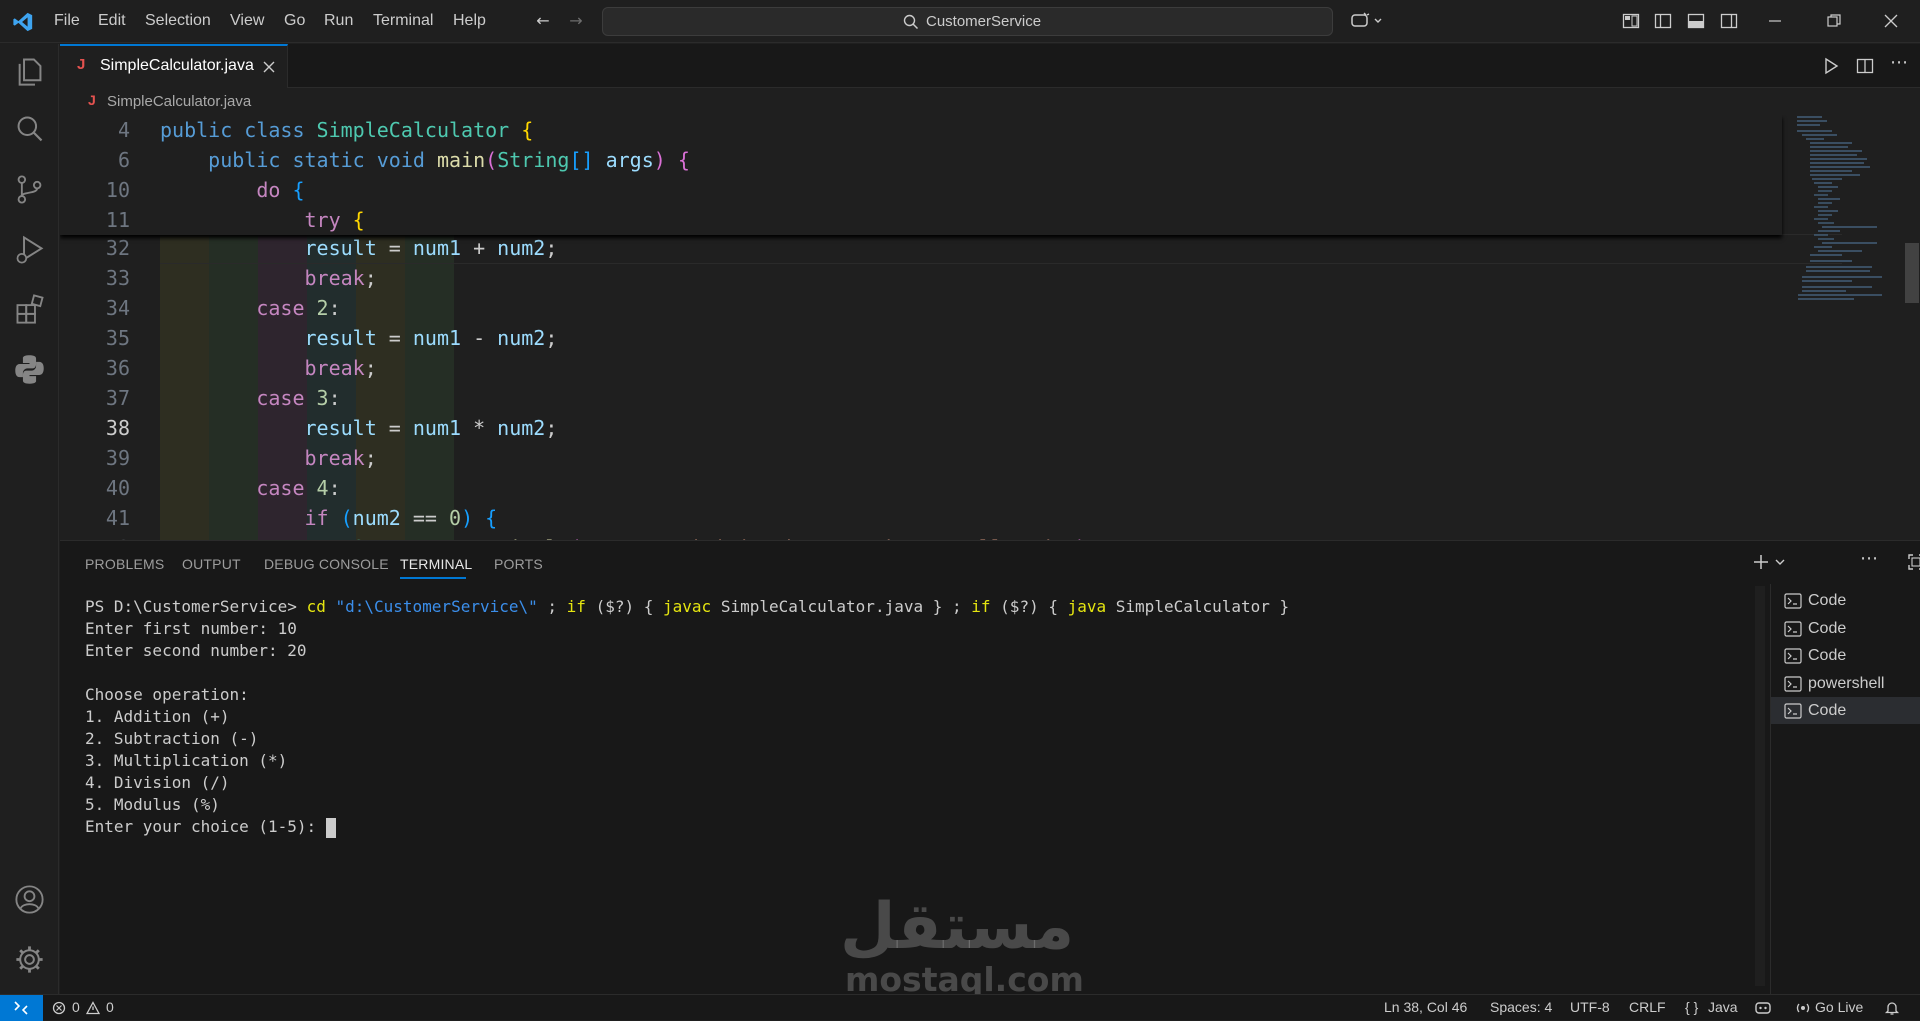  Describe the element at coordinates (211, 564) in the screenshot. I see `panel-tab-output: OUTPUT` at that location.